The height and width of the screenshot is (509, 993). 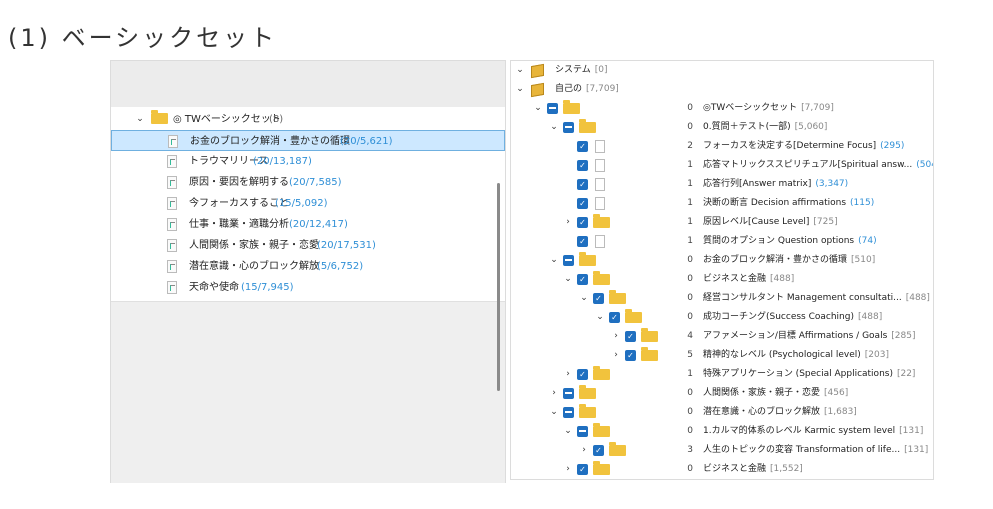 What do you see at coordinates (722, 412) in the screenshot?
I see `tree-row: ⌄ 0 潜在意識・心のブロック解放 [1,683]` at bounding box center [722, 412].